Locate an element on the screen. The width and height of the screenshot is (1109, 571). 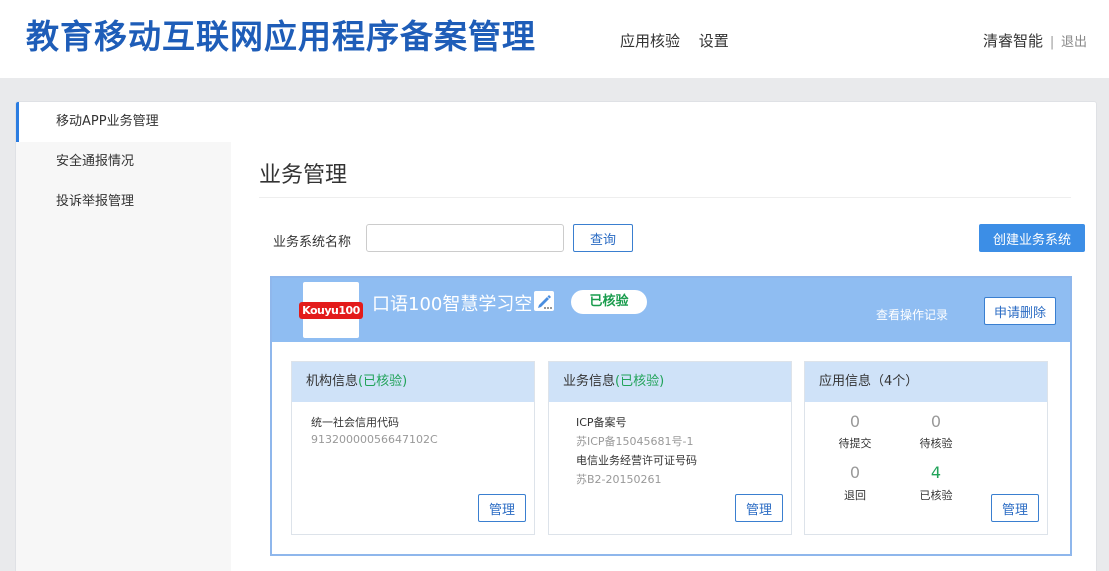
stat-returned-label: 退回 is located at coordinates (855, 495).